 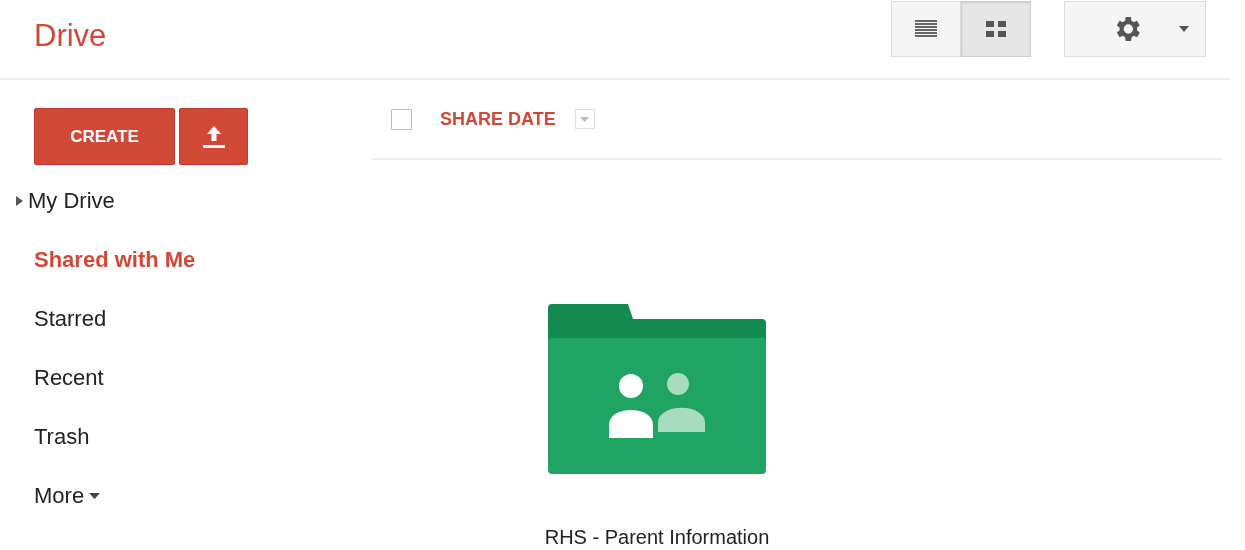 I want to click on sort-label: SHARE DATE, so click(x=498, y=119).